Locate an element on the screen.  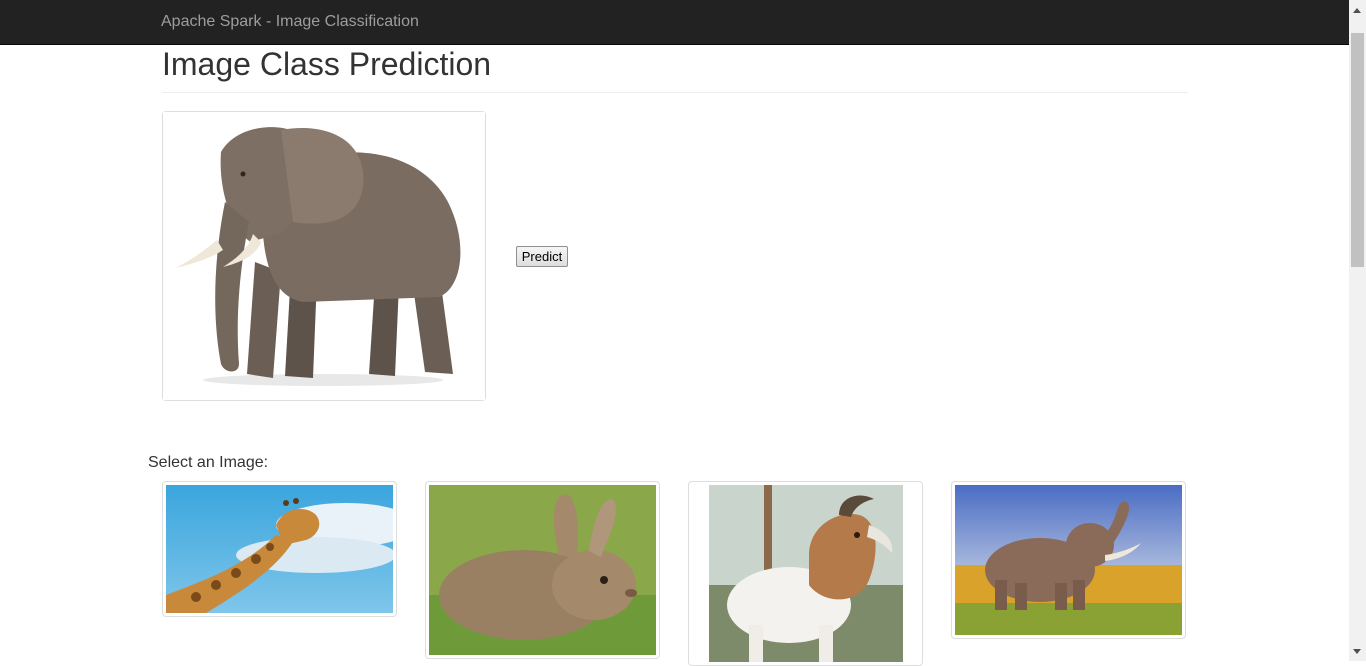
goat-image is located at coordinates (806, 573).